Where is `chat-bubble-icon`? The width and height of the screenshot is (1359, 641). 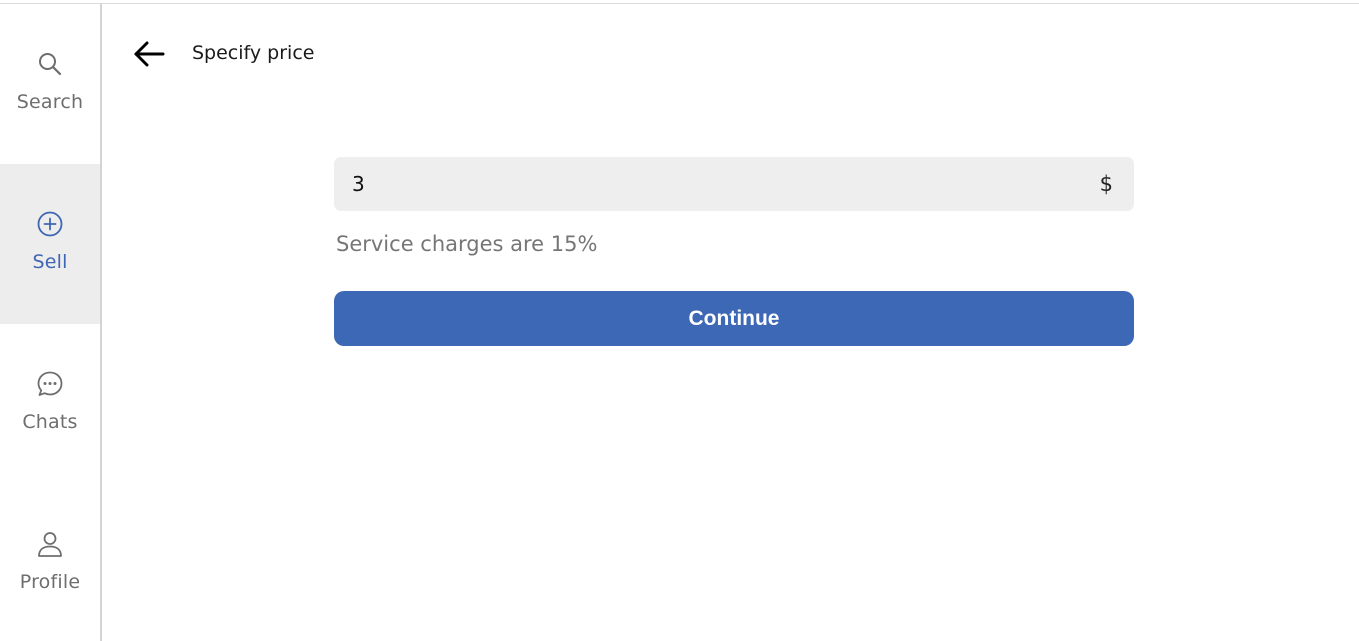 chat-bubble-icon is located at coordinates (50, 383).